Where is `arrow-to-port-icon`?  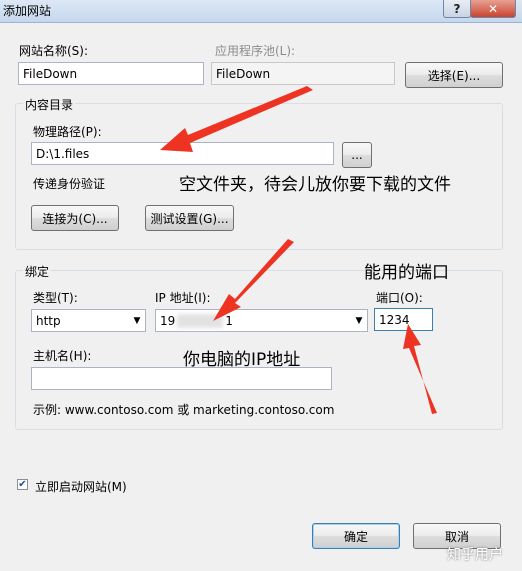 arrow-to-port-icon is located at coordinates (420, 369).